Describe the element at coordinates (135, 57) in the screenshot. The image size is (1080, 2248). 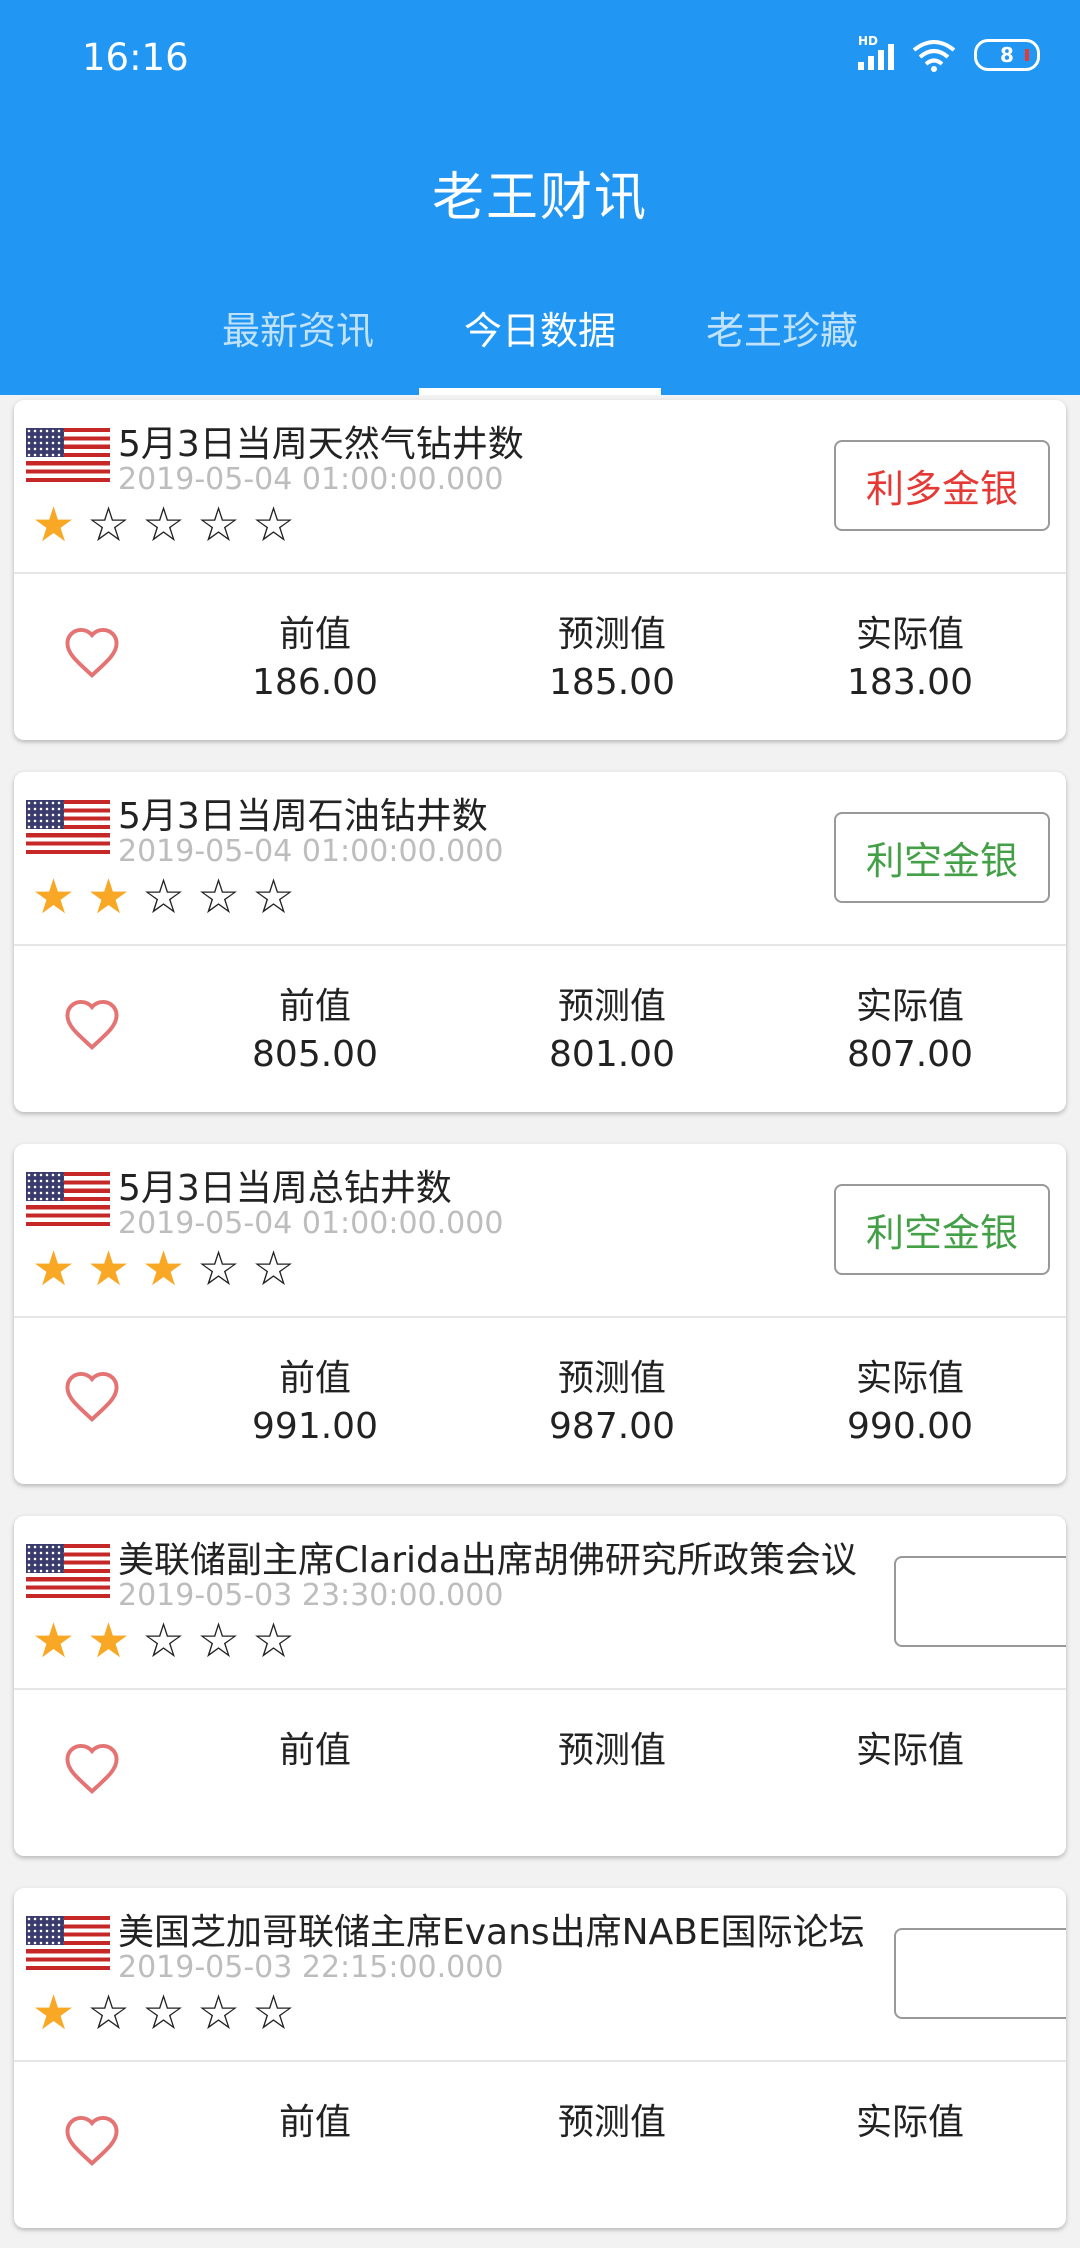
I see `status-time: 16:16` at that location.